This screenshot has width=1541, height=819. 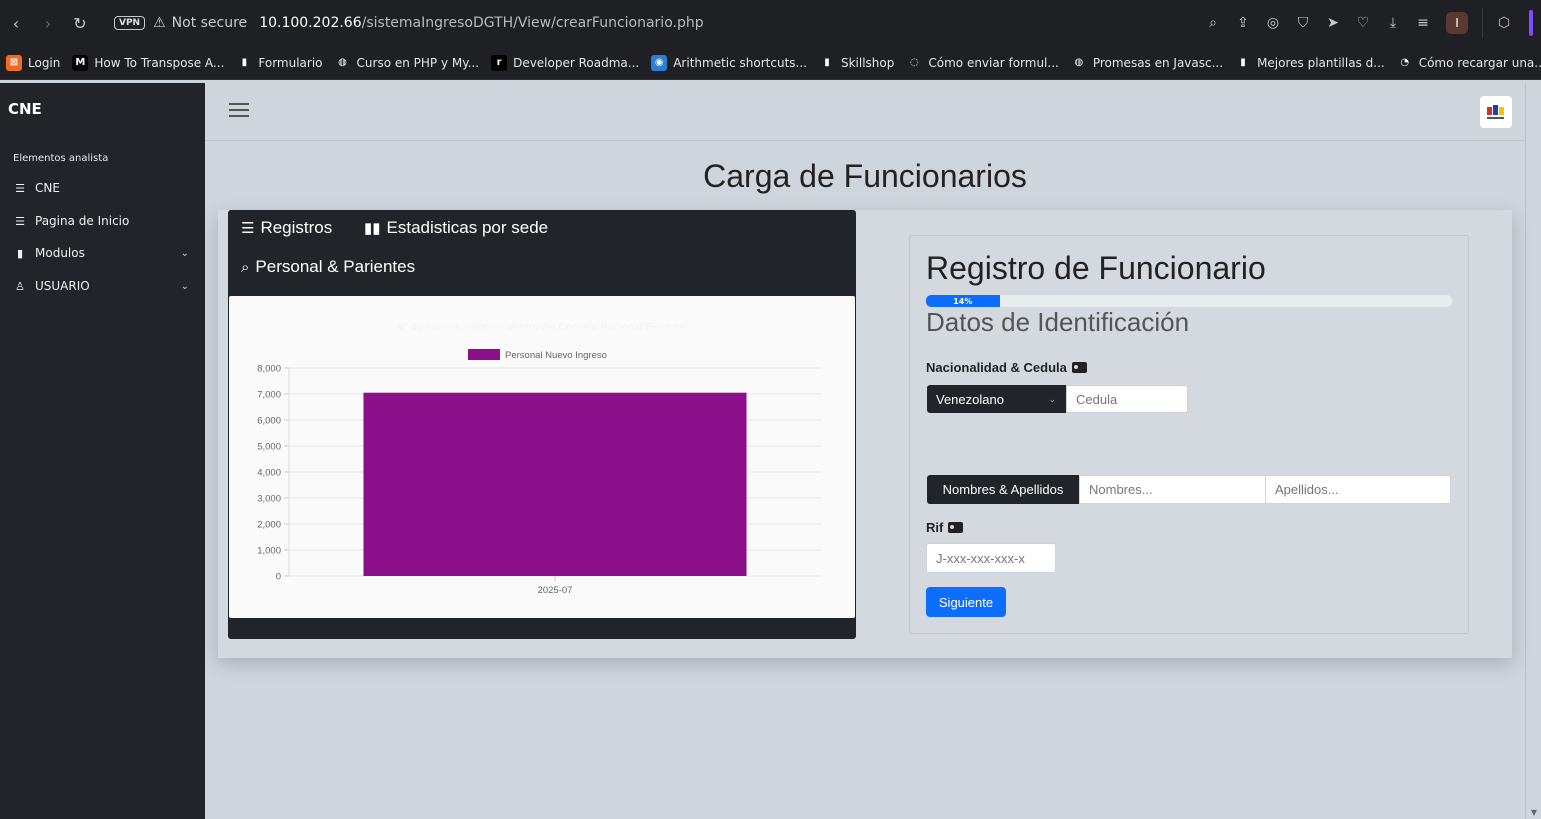 What do you see at coordinates (245, 267) in the screenshot?
I see `search-chart-icon: ⌕` at bounding box center [245, 267].